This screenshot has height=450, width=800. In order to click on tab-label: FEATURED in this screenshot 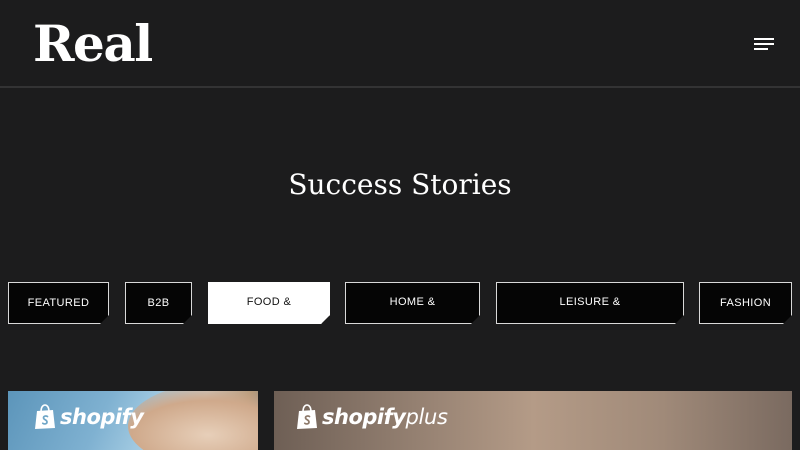, I will do `click(58, 303)`.